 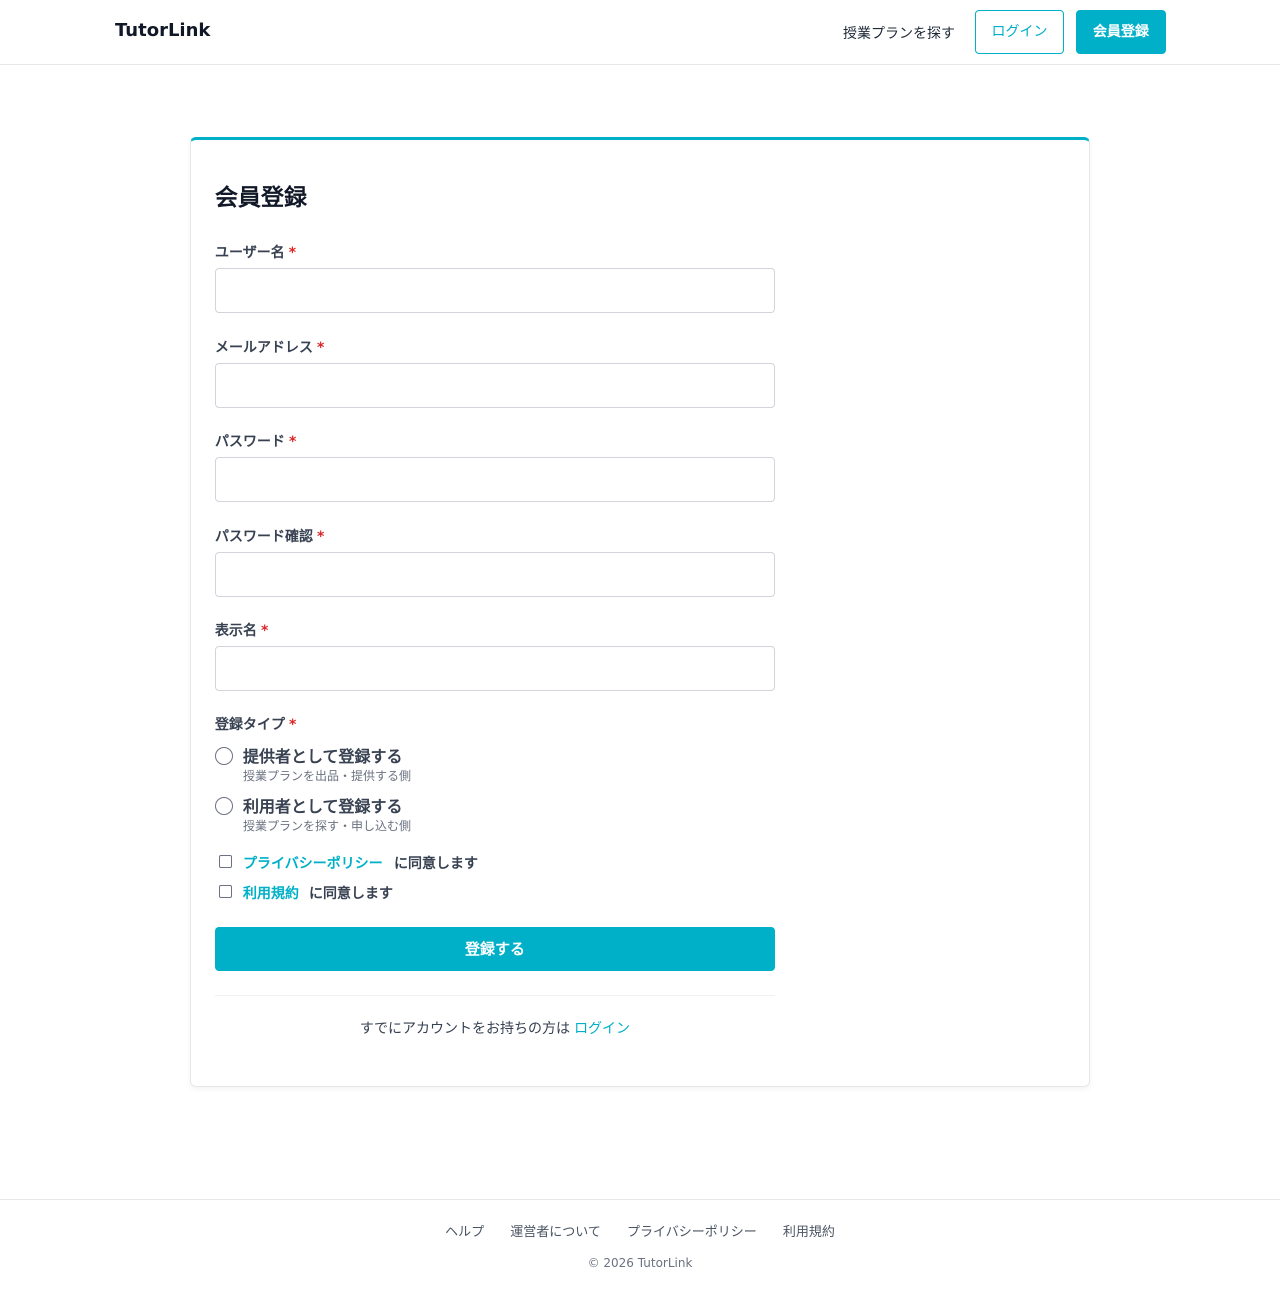 What do you see at coordinates (555, 1232) in the screenshot?
I see `footer-link-about: 運営者について` at bounding box center [555, 1232].